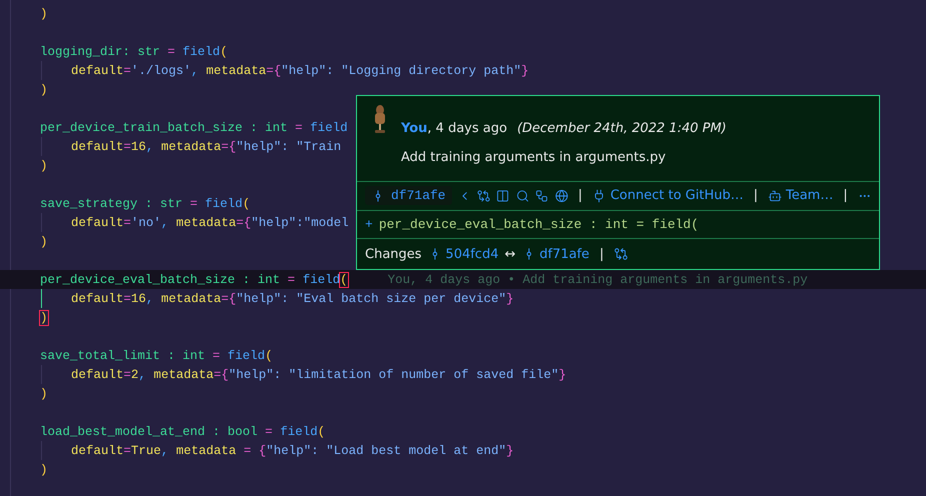  I want to click on code-line: load_best_model_at_end : bool = field(, so click(183, 431).